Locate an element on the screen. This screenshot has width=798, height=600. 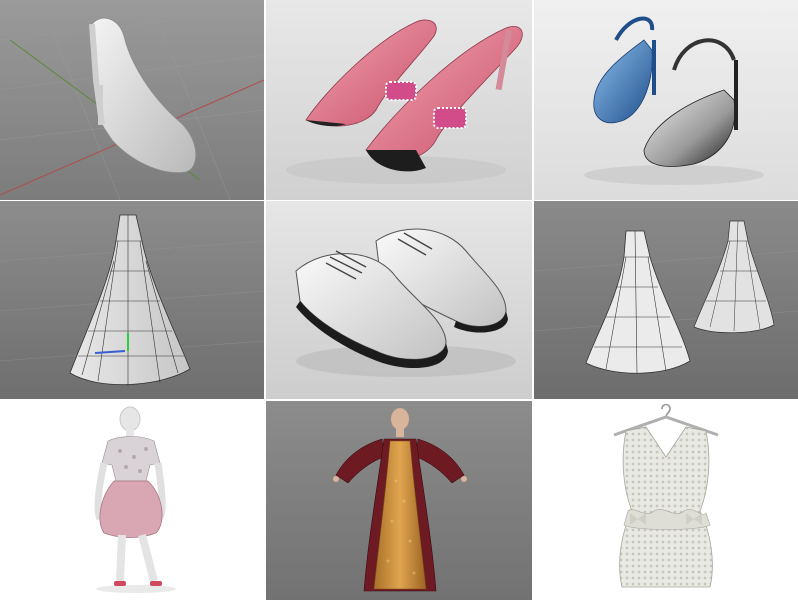
white-high-heel-image is located at coordinates (132, 100).